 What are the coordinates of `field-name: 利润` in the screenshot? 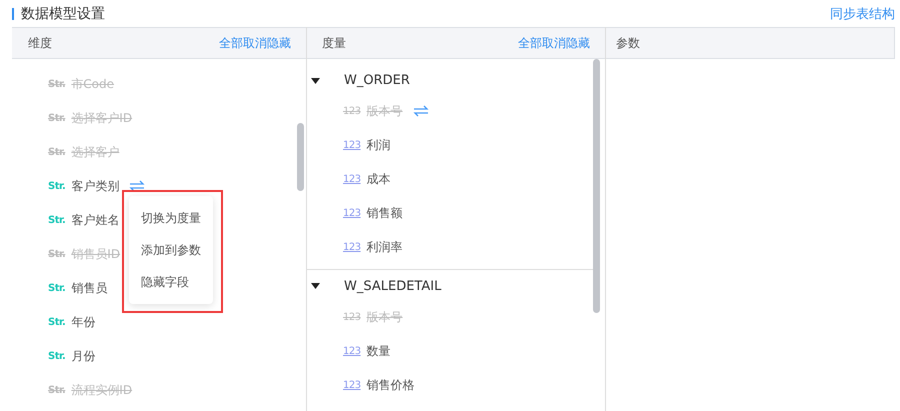 It's located at (378, 145).